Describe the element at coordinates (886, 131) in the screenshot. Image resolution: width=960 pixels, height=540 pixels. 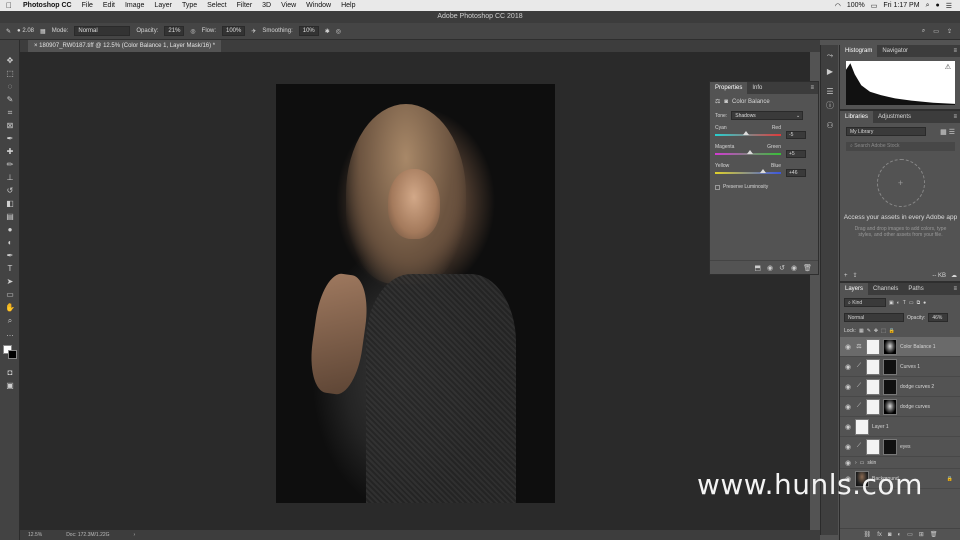
I see `library-select: My Library` at that location.